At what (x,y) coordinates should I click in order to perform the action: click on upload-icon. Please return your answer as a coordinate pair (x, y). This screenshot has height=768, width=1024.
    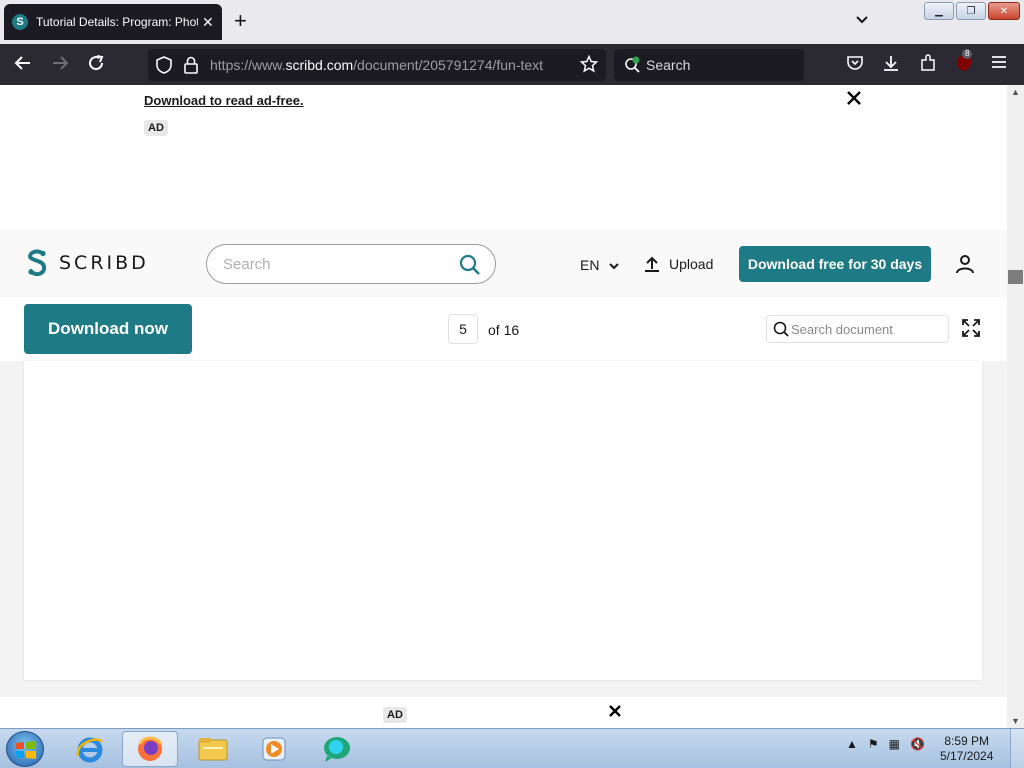
    Looking at the image, I should click on (652, 264).